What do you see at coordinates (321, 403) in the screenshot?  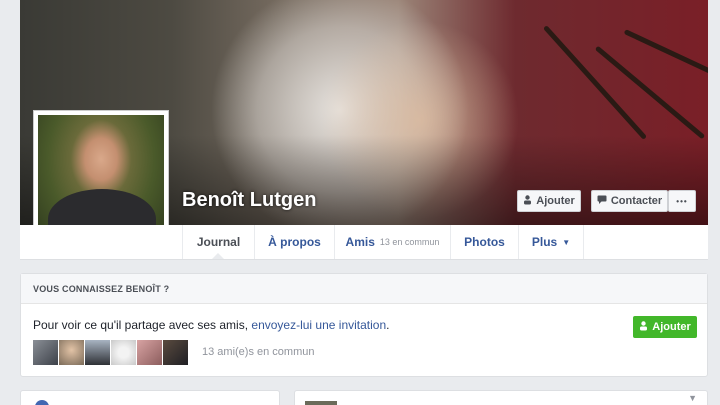 I see `post-avatar` at bounding box center [321, 403].